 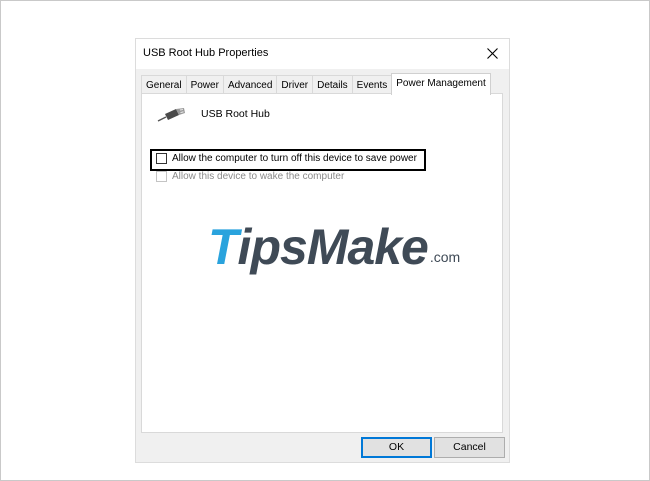 I want to click on tab-general: General, so click(x=164, y=84).